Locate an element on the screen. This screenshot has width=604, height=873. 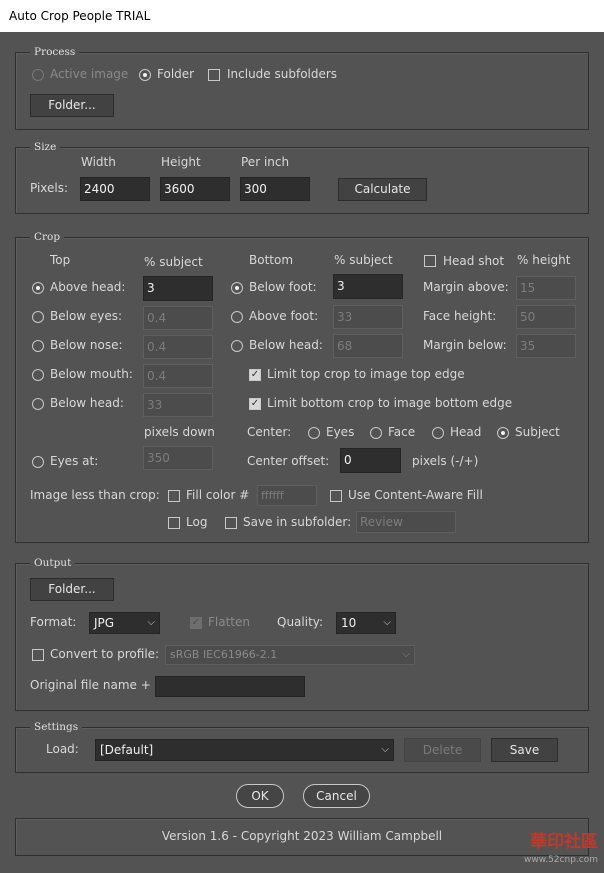
subfolder-input: Review is located at coordinates (406, 522).